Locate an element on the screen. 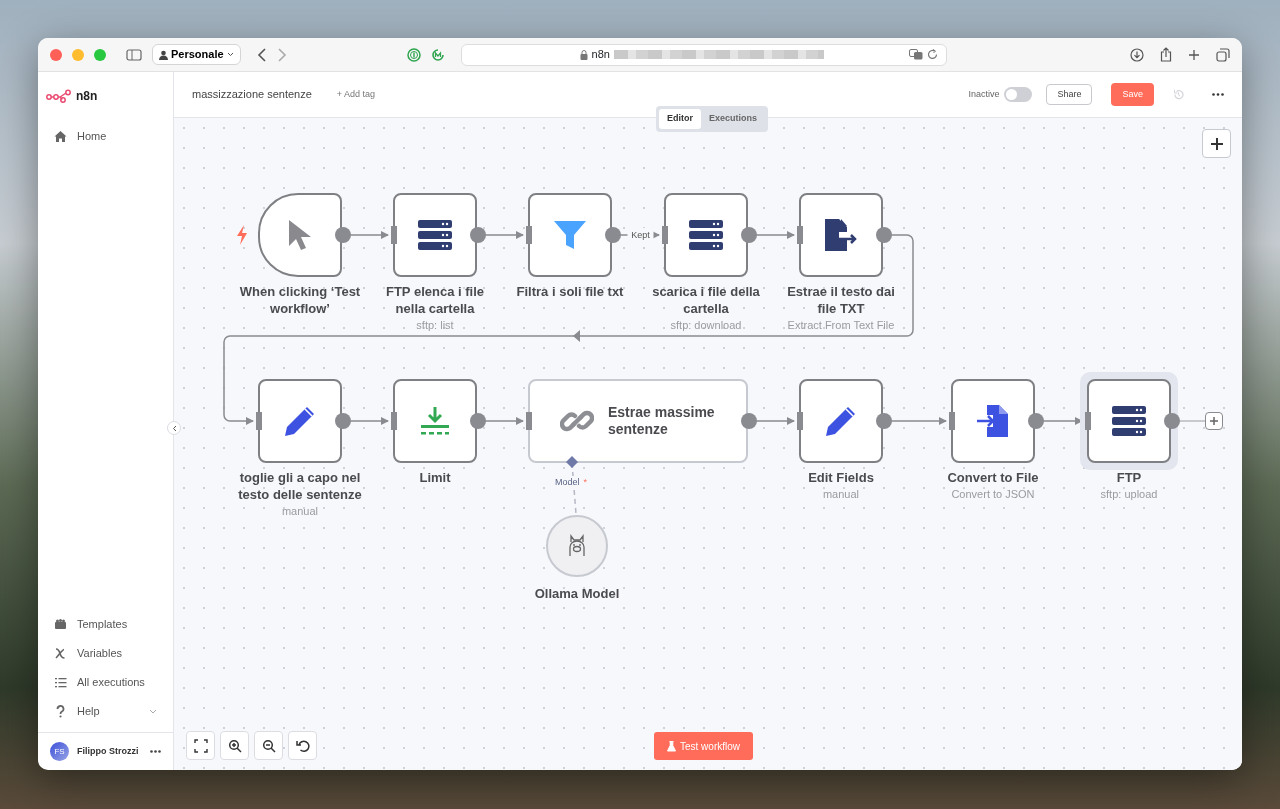 The image size is (1280, 809). zoom-in-icon is located at coordinates (234, 745).